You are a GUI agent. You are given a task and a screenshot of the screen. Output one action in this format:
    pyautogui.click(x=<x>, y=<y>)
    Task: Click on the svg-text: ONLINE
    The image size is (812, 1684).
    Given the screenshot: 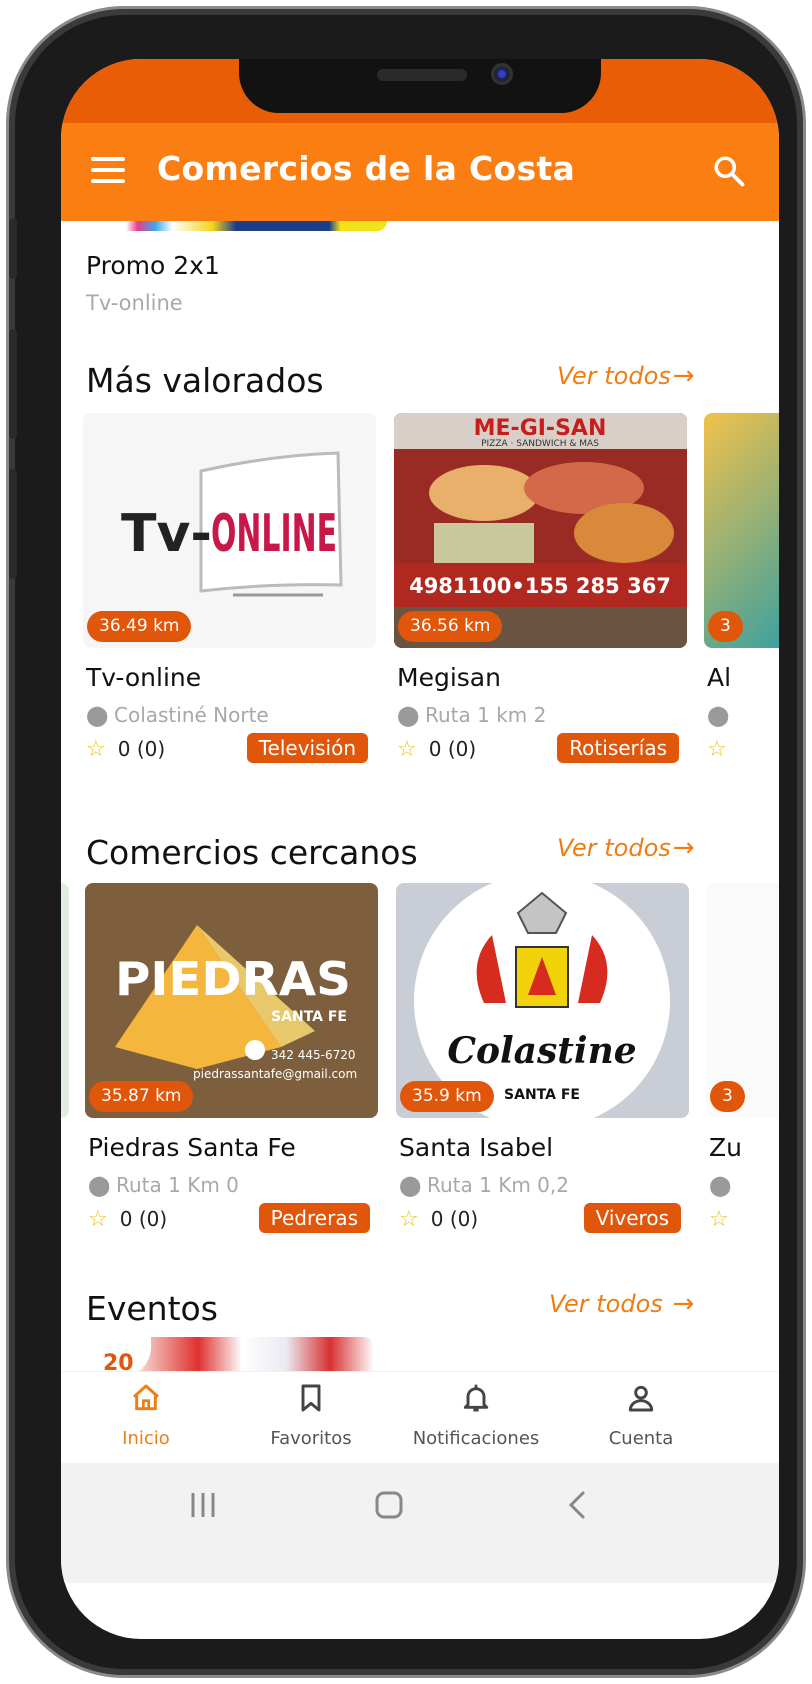 What is the action you would take?
    pyautogui.click(x=274, y=534)
    